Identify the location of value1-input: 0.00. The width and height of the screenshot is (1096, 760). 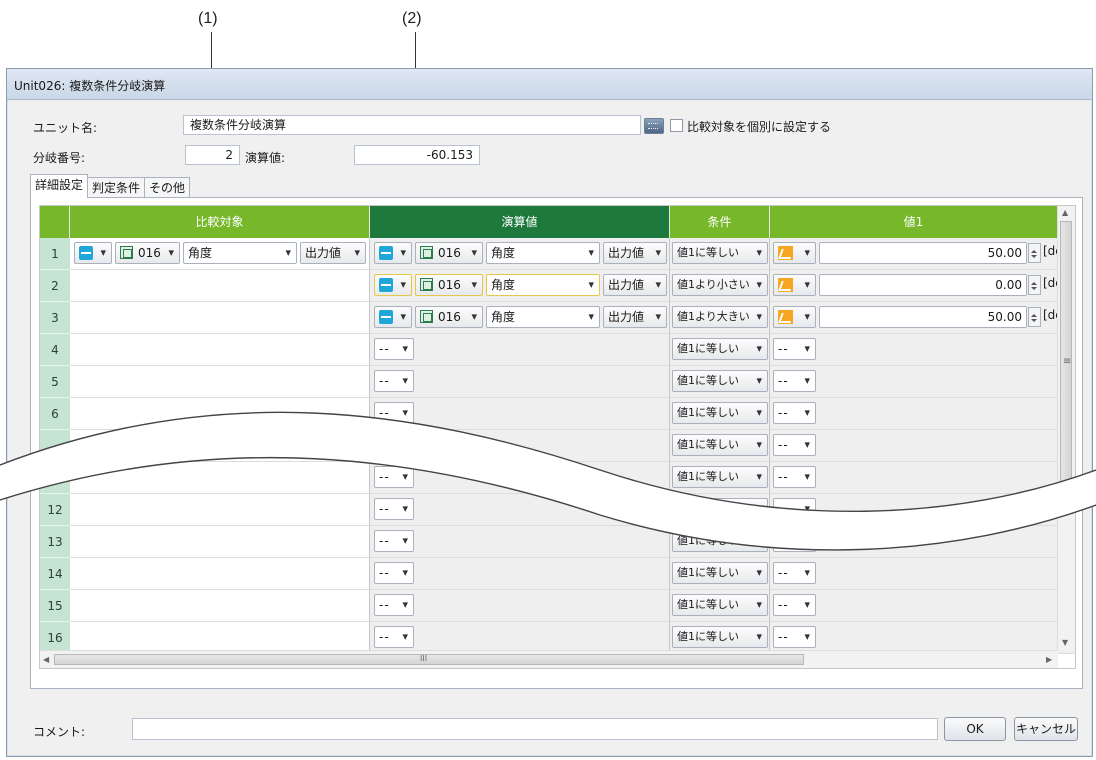
(923, 285).